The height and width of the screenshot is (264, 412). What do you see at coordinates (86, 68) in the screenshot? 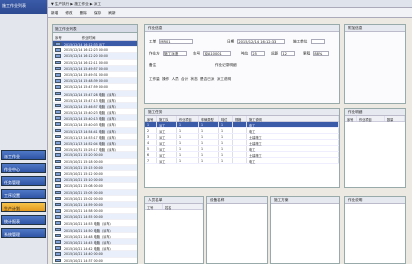
I see `list-item-text: 2015/12/14 15:49:57 00:00` at bounding box center [86, 68].